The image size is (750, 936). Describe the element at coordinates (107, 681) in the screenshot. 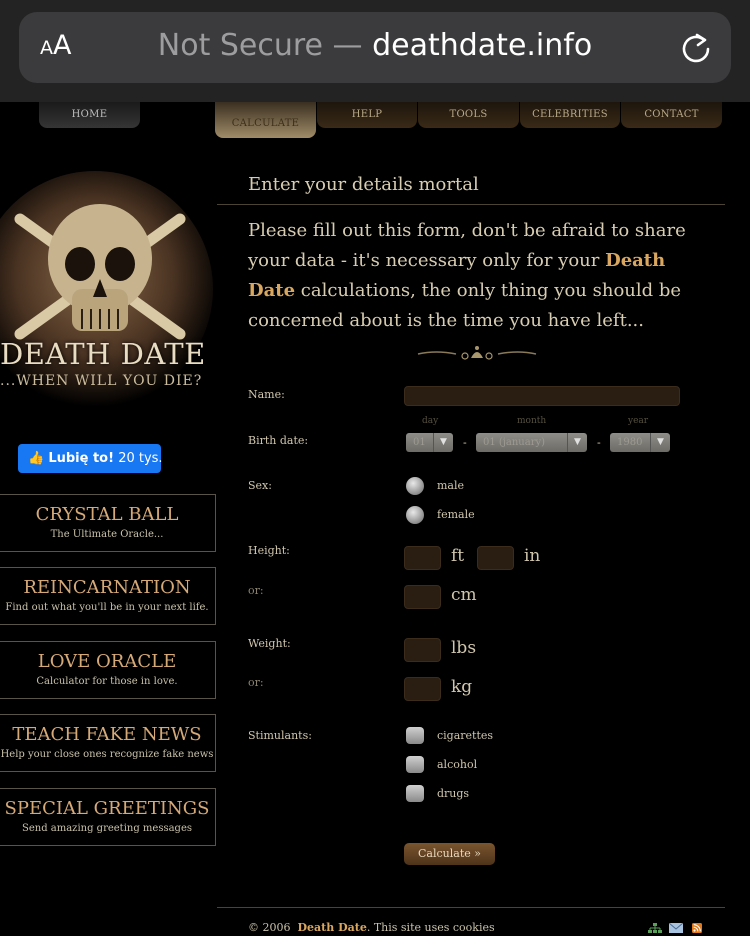

I see `sidebar-item-subtitle: Calculator for those in love.` at that location.